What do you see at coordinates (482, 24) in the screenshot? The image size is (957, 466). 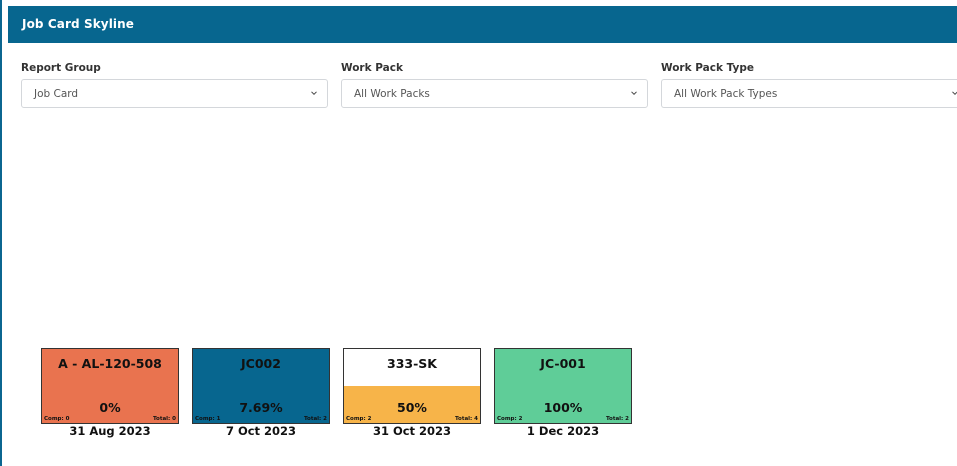 I see `panel-header: Job Card Skyline` at bounding box center [482, 24].